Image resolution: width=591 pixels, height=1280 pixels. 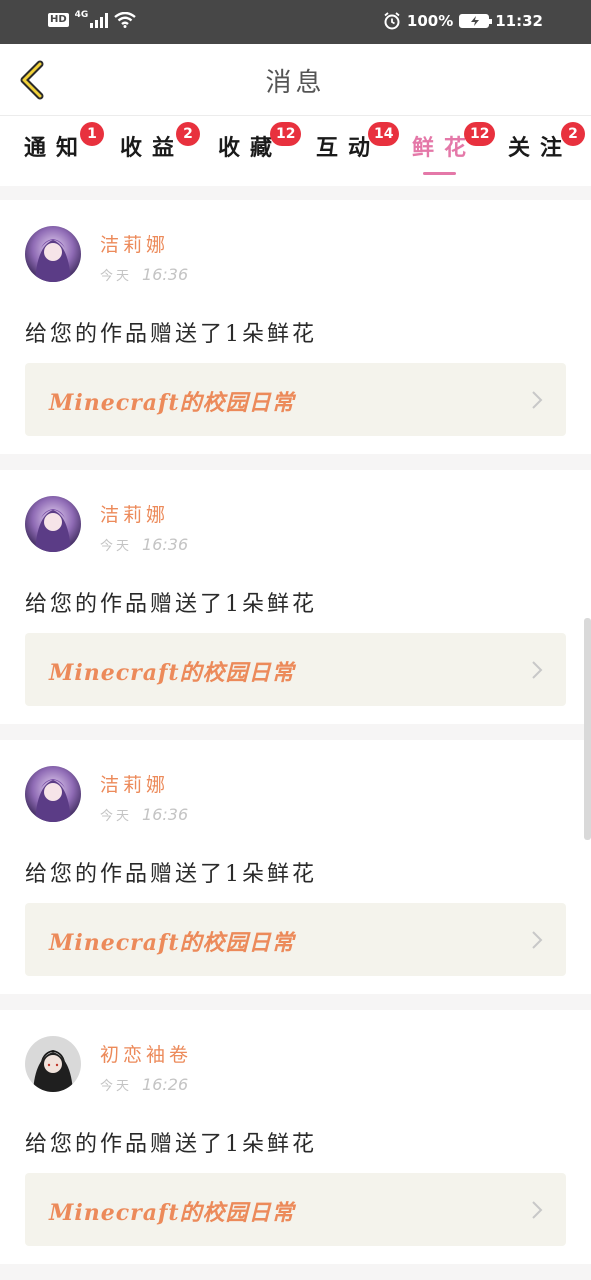 I want to click on wifi-icon, so click(x=125, y=20).